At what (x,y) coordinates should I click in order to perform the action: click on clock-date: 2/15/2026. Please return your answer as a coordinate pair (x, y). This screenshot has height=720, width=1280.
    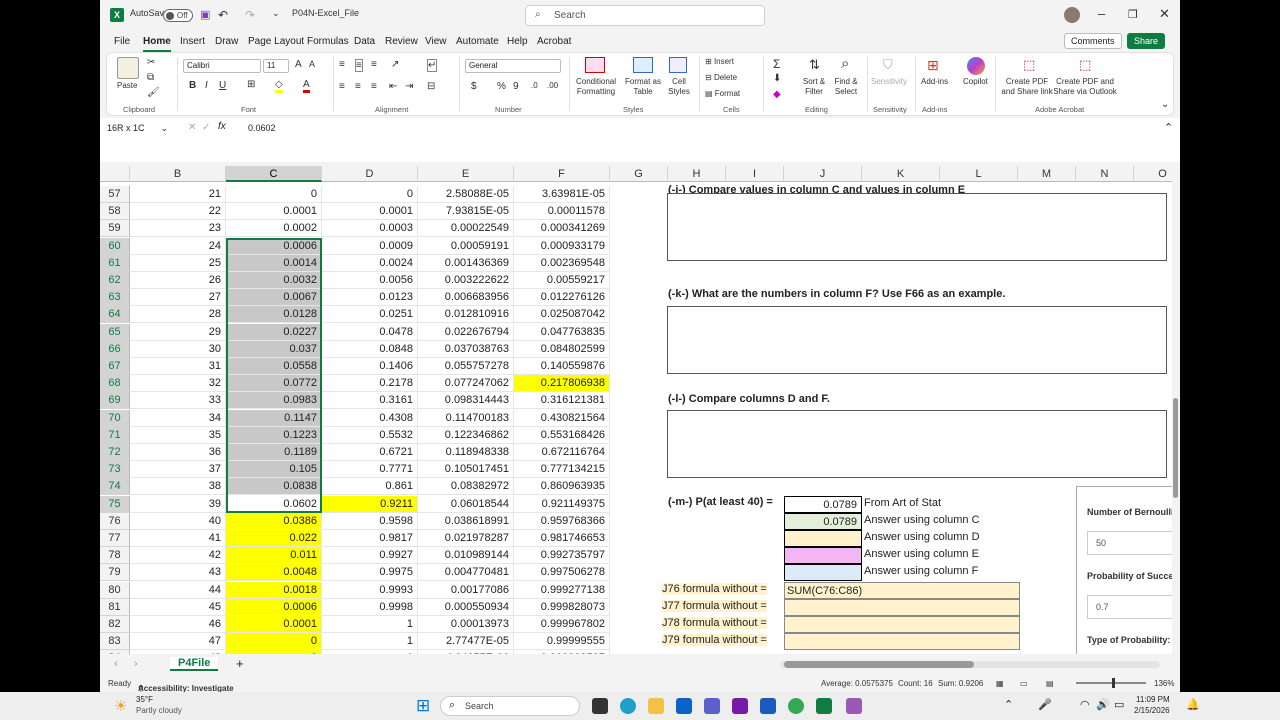
    Looking at the image, I should click on (1152, 710).